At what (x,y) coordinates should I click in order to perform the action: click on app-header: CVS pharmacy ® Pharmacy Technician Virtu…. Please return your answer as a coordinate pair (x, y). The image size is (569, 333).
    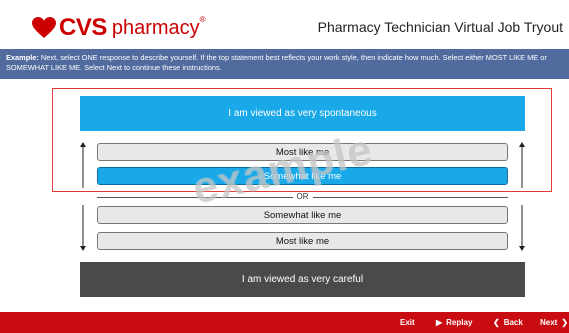
    Looking at the image, I should click on (284, 23).